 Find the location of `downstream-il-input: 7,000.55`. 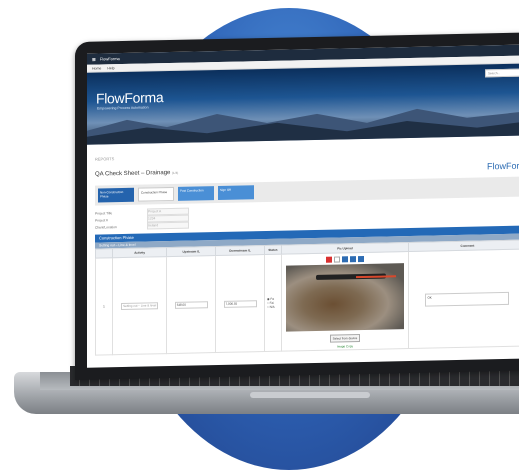

downstream-il-input: 7,000.55 is located at coordinates (240, 303).